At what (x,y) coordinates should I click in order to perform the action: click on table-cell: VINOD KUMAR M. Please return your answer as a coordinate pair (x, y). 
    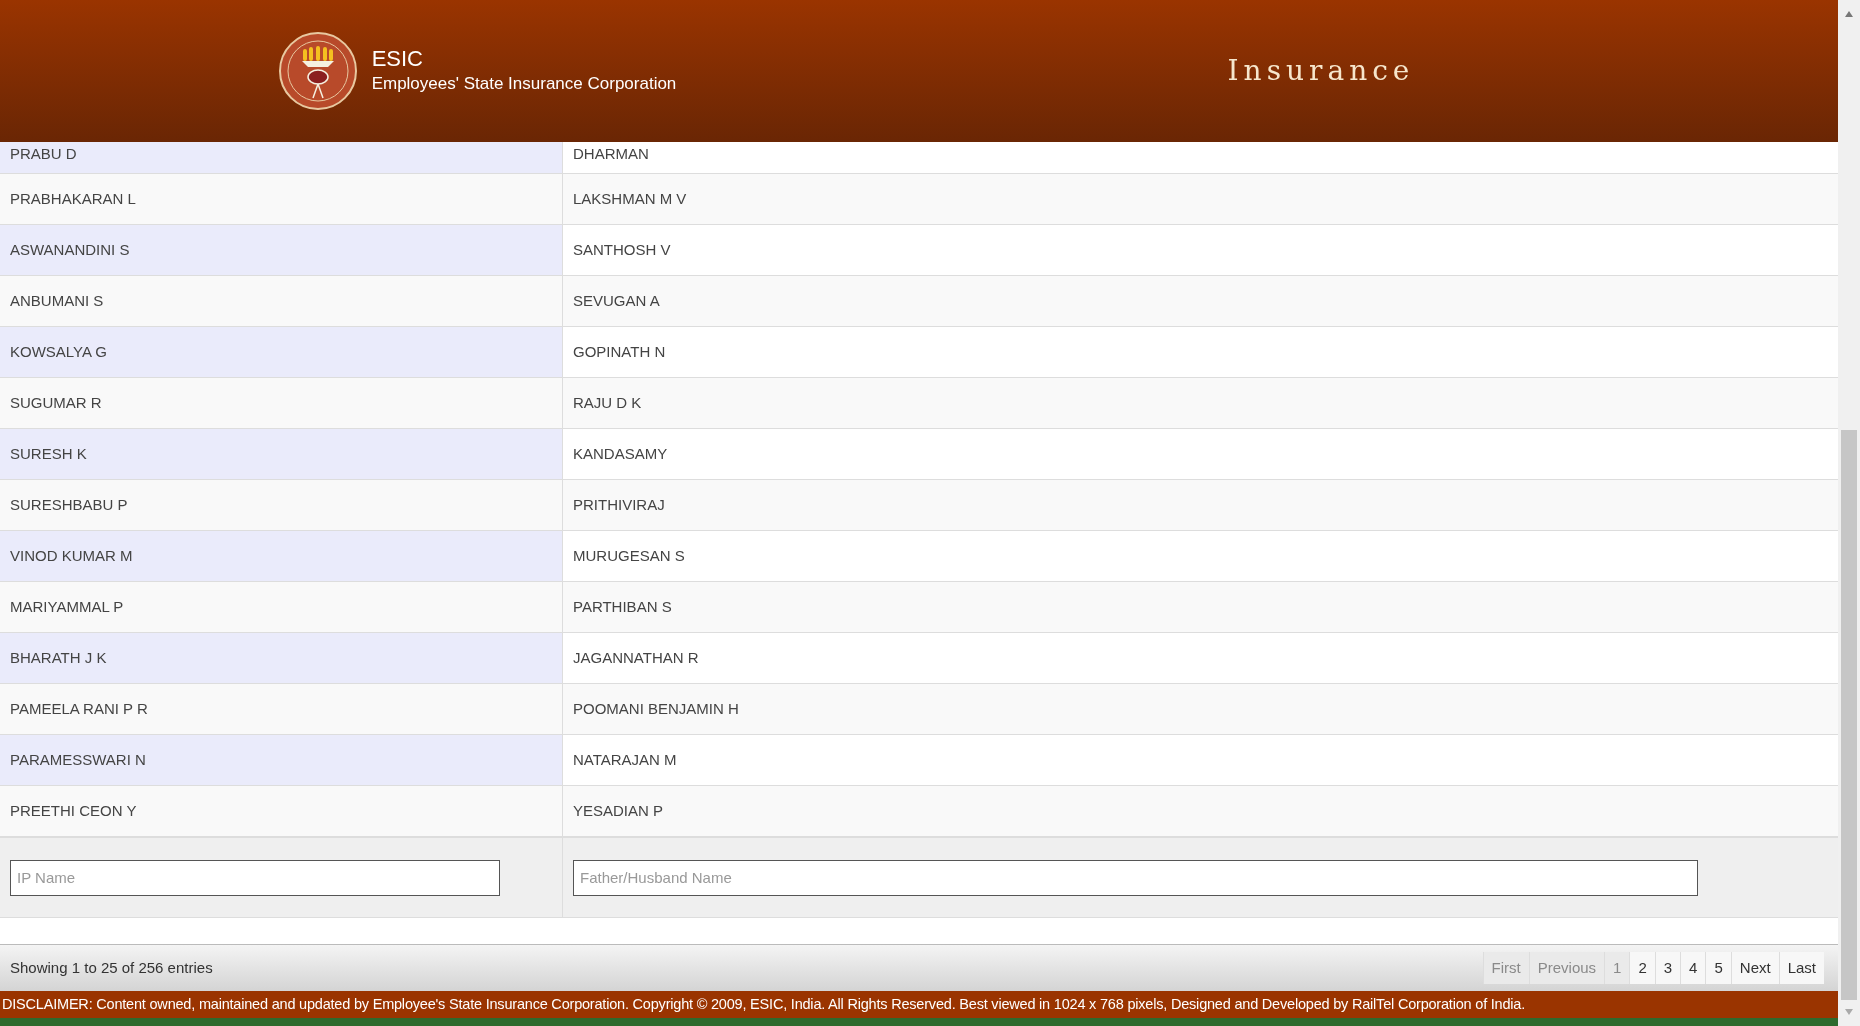
    Looking at the image, I should click on (281, 556).